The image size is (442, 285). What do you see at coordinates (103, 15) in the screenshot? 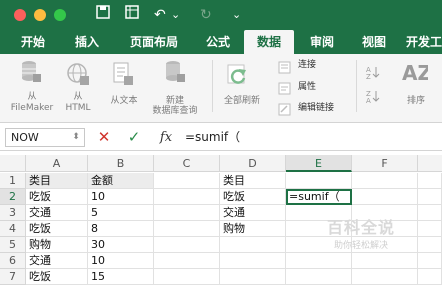
I see `save-icon` at bounding box center [103, 15].